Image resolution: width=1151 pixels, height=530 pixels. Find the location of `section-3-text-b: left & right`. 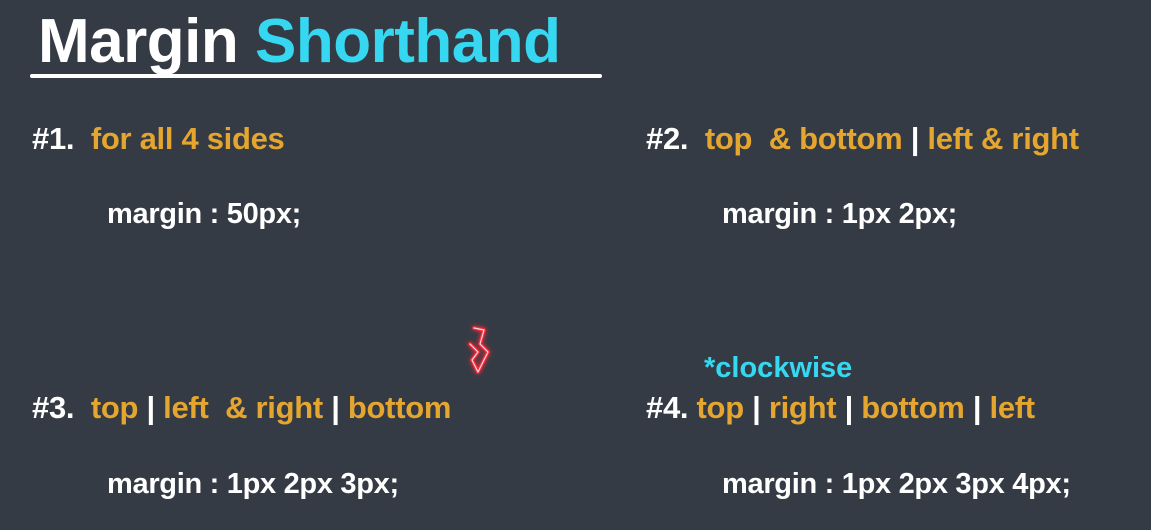

section-3-text-b: left & right is located at coordinates (243, 407).